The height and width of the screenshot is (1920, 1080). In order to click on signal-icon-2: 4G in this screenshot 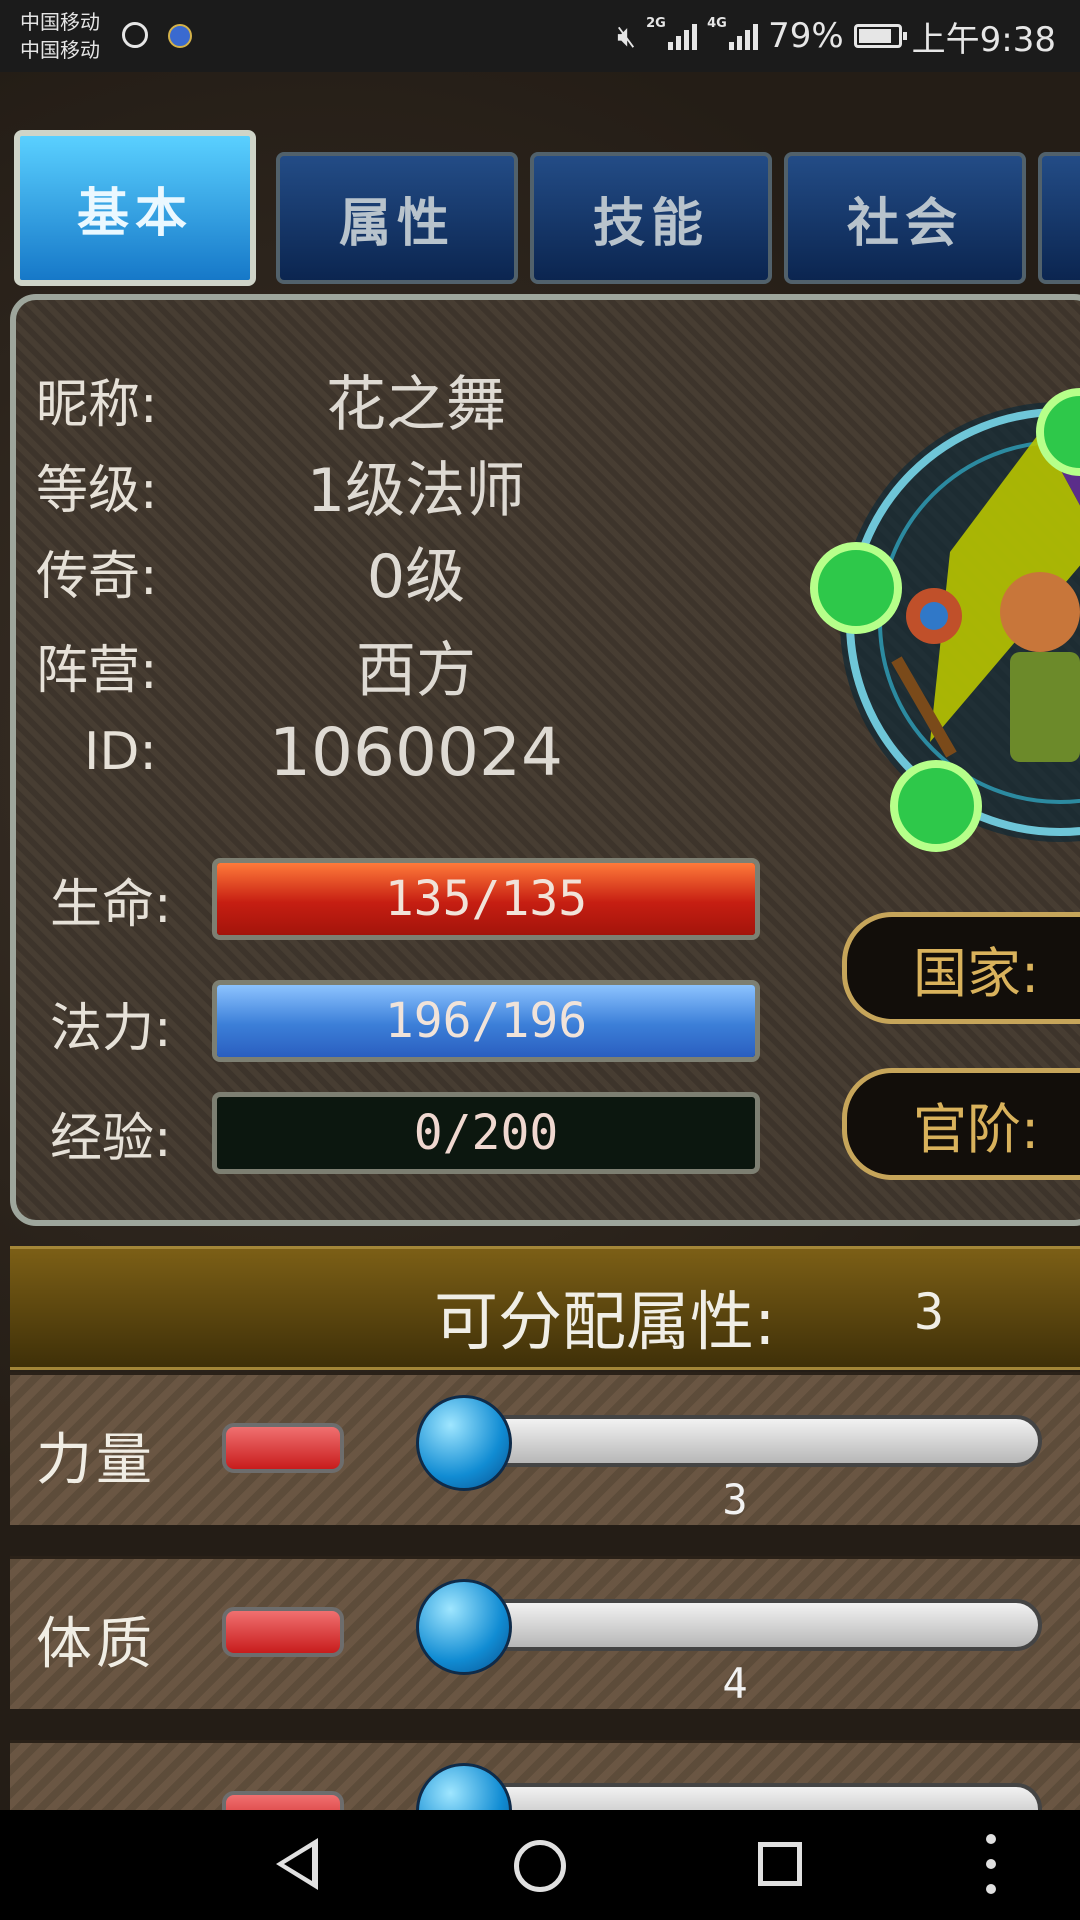, I will do `click(733, 33)`.